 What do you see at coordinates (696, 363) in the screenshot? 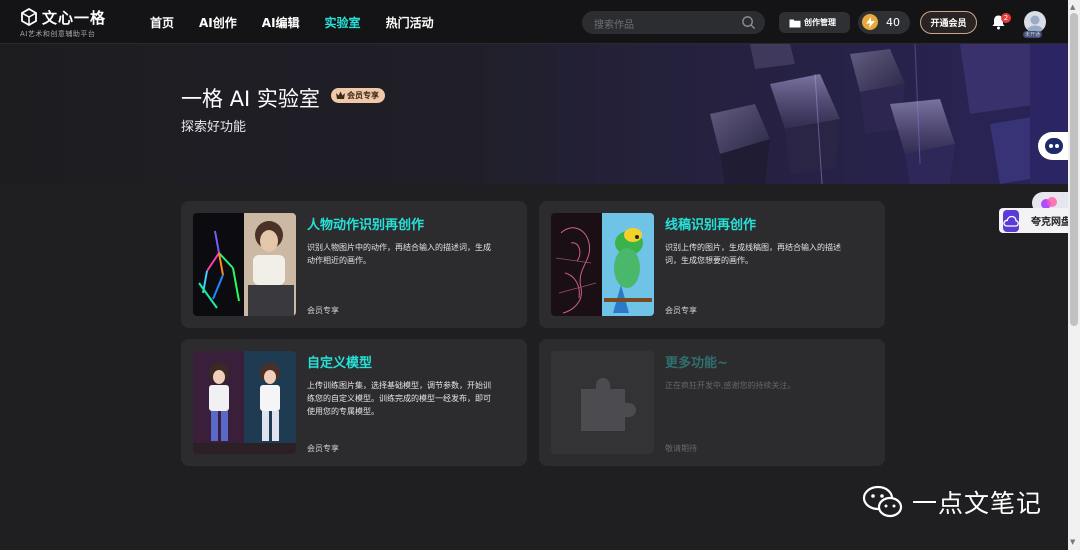
I see `card-title: 更多功能~` at bounding box center [696, 363].